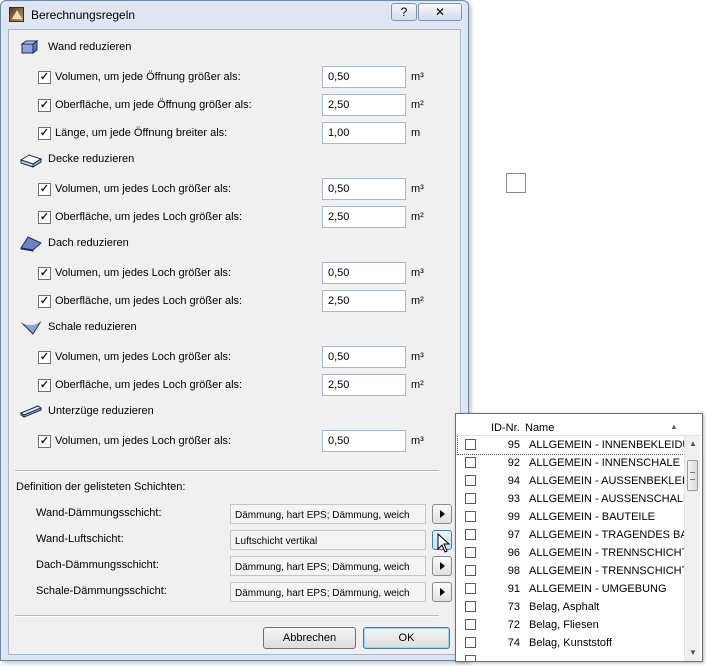 Image resolution: width=706 pixels, height=666 pixels. What do you see at coordinates (404, 12) in the screenshot?
I see `help-button: ?` at bounding box center [404, 12].